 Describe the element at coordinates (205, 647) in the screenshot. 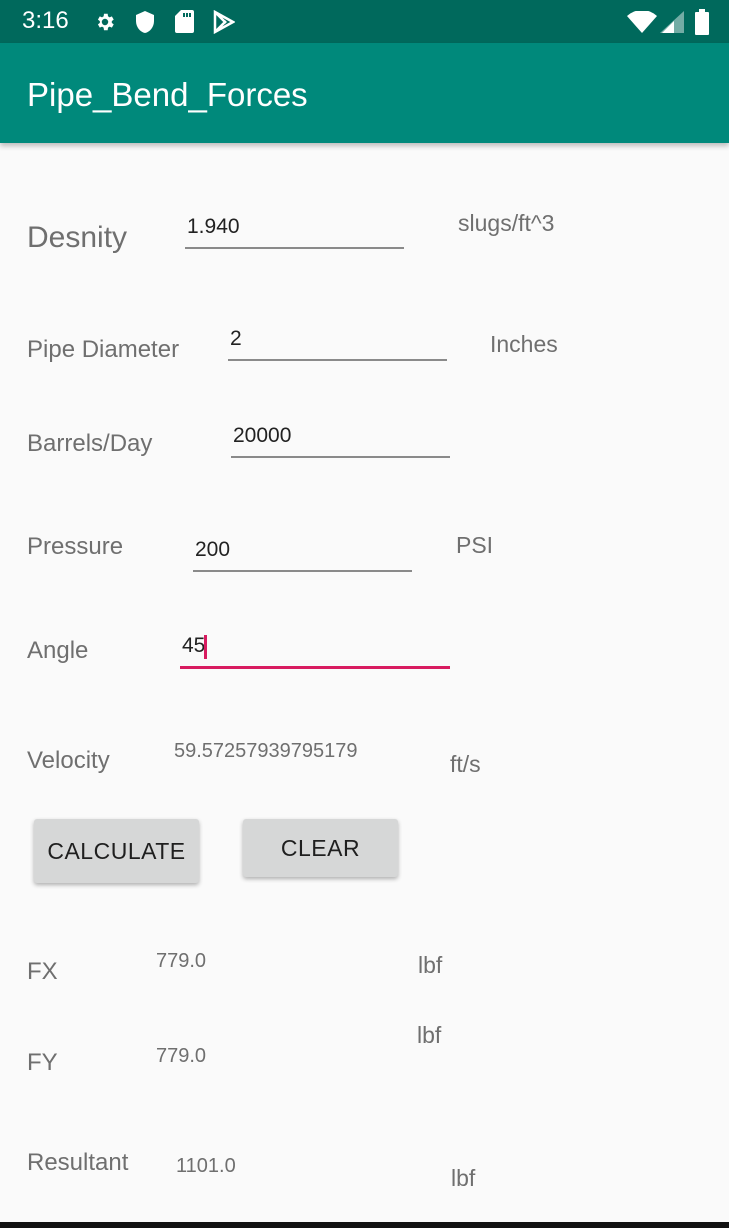

I see `text-cursor` at that location.